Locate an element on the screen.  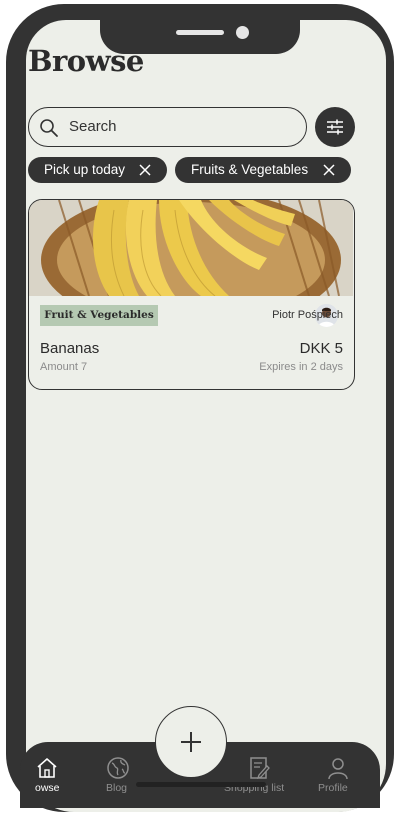
tab-label: Blog is located at coordinates (117, 788).